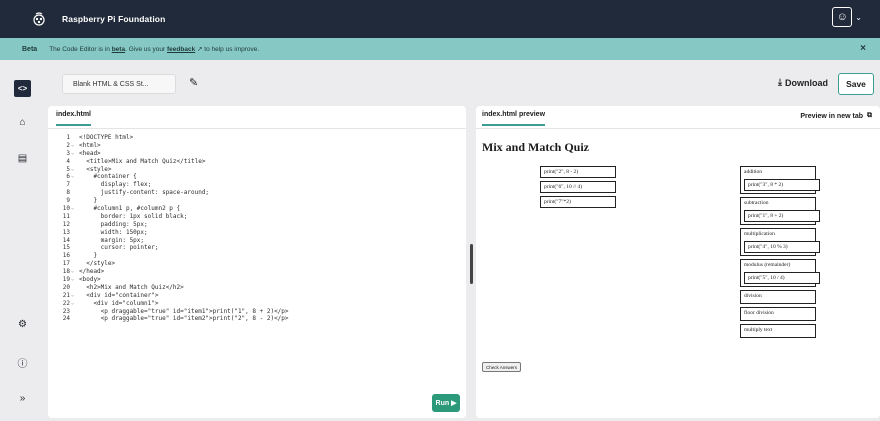 This screenshot has height=421, width=880. I want to click on code-line: 12 padding: 5px;, so click(256, 225).